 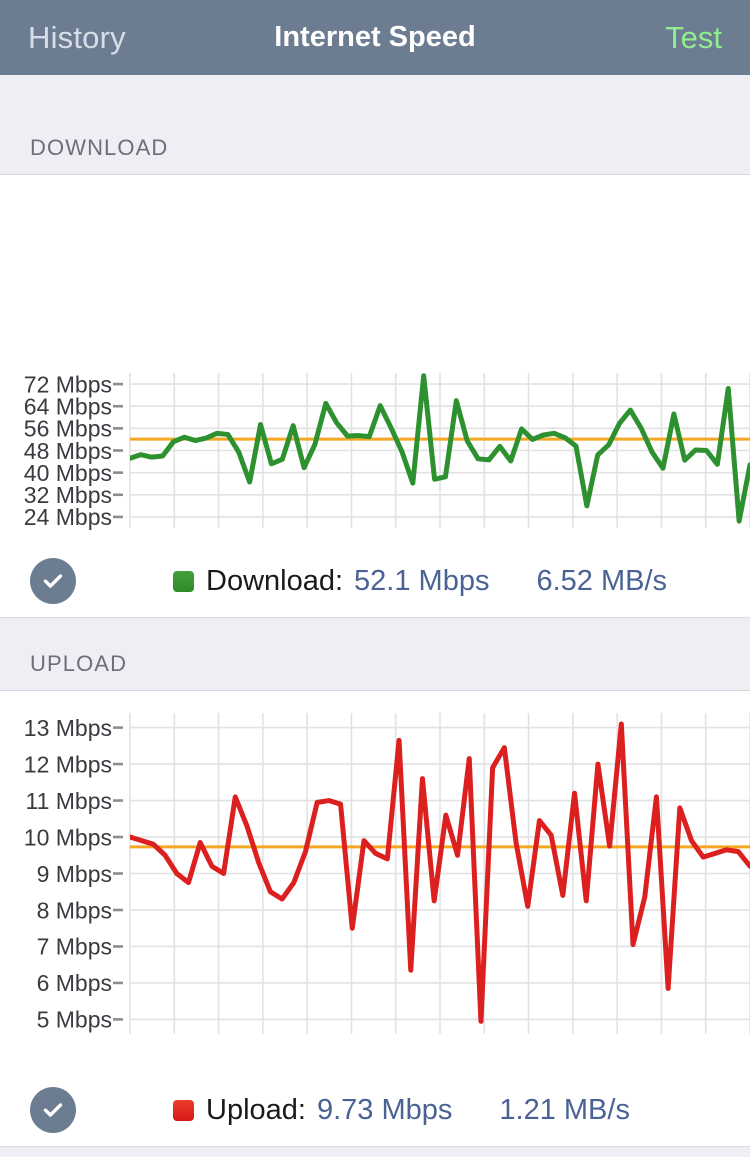 I want to click on svg-text: 11 Mbps, so click(x=68, y=801).